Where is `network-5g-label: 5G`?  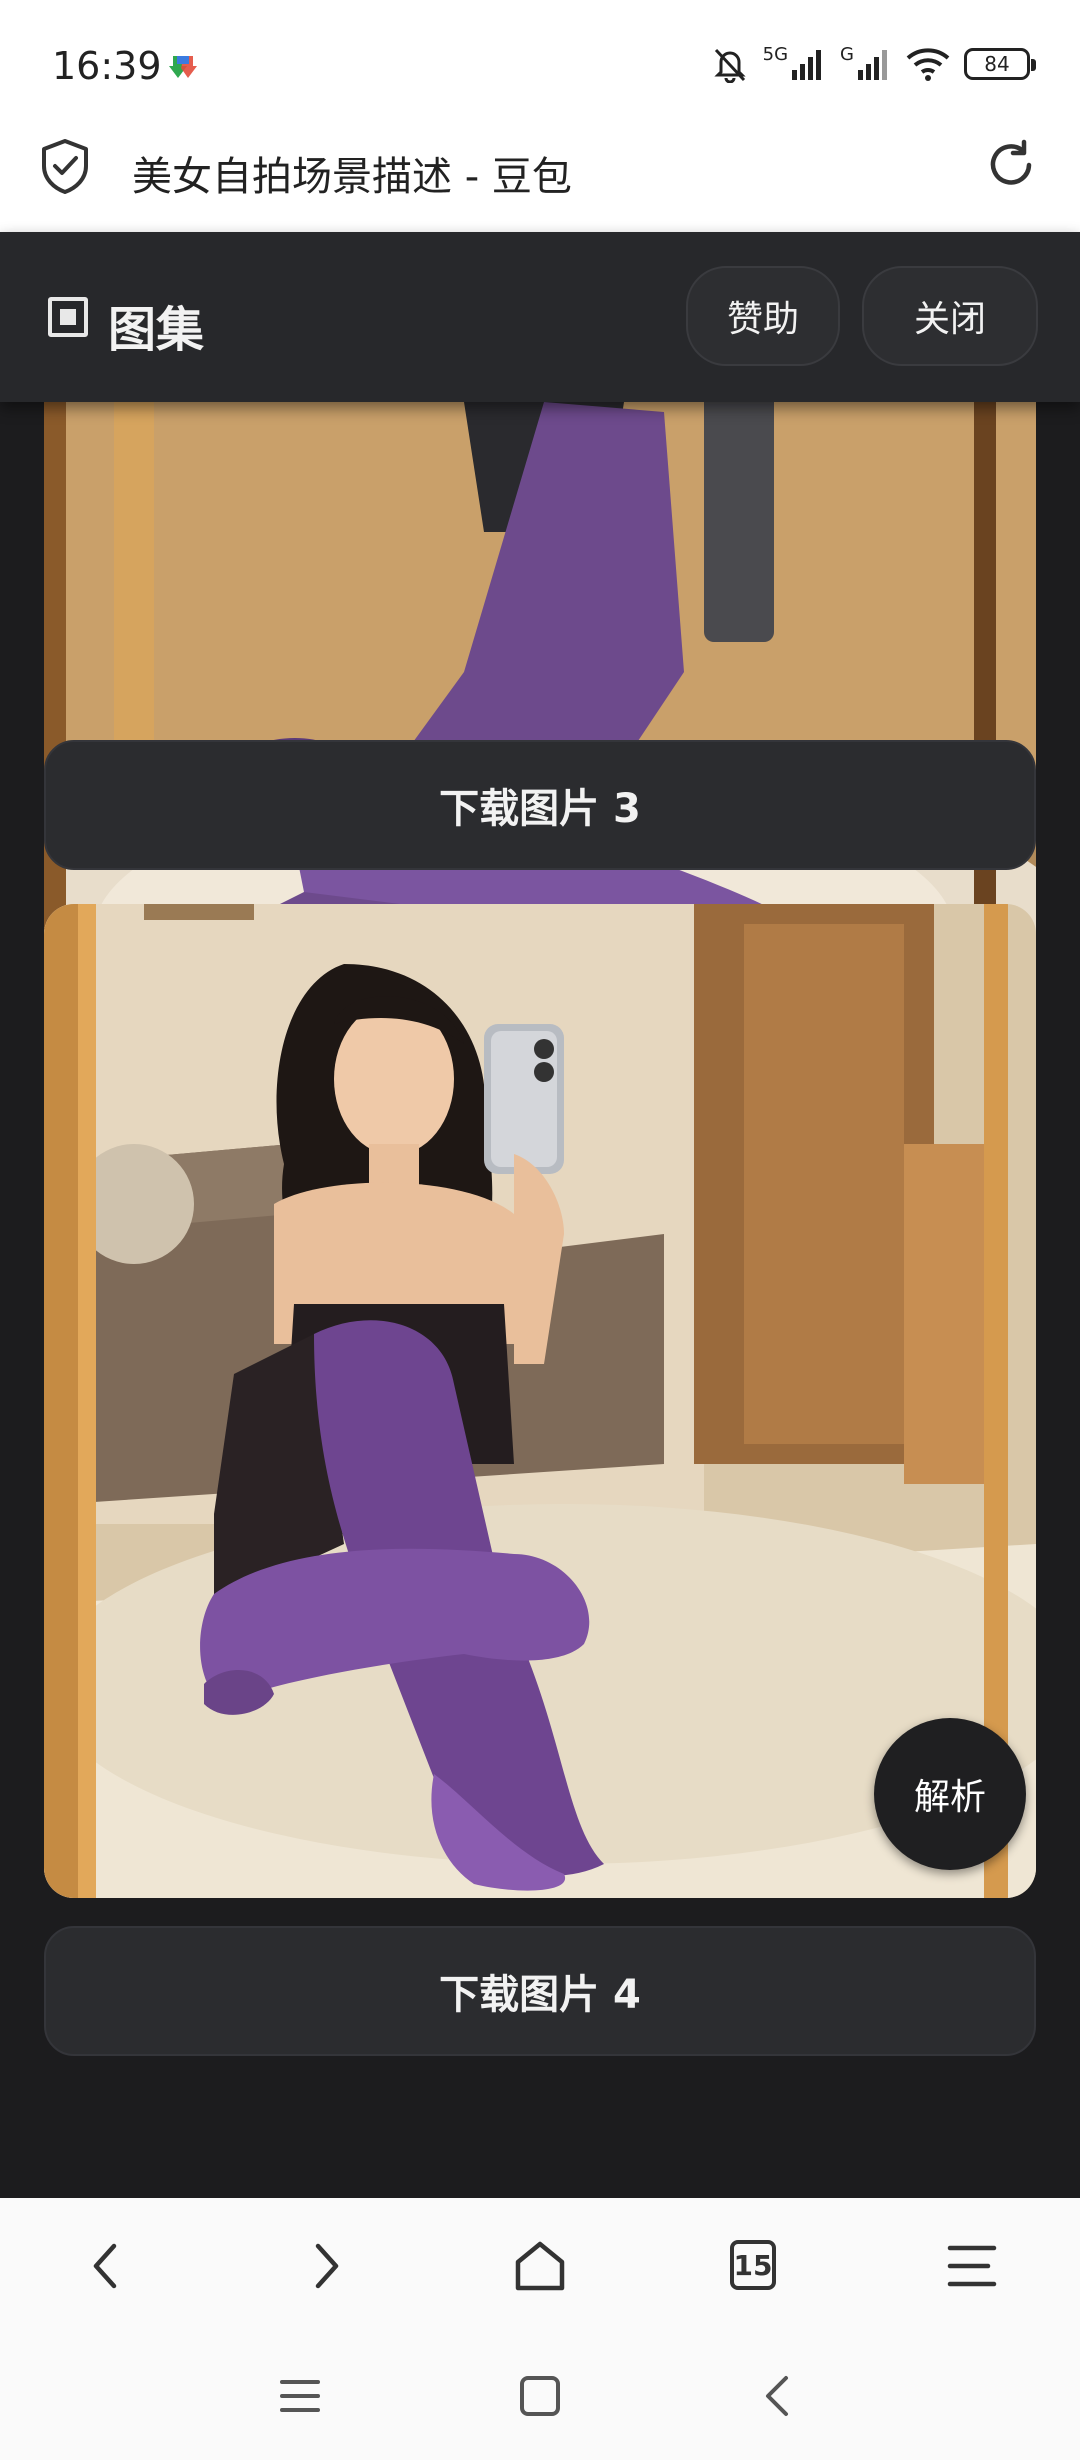 network-5g-label: 5G is located at coordinates (775, 54).